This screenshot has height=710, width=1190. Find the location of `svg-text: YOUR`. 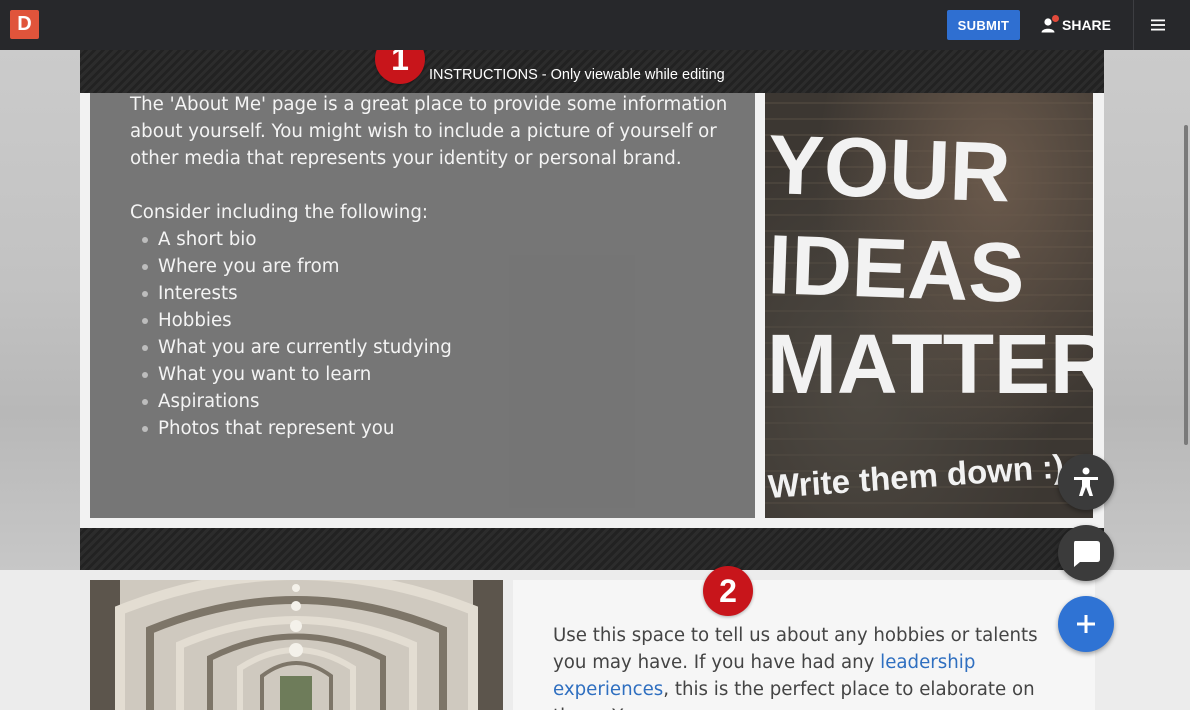

svg-text: YOUR is located at coordinates (889, 168).